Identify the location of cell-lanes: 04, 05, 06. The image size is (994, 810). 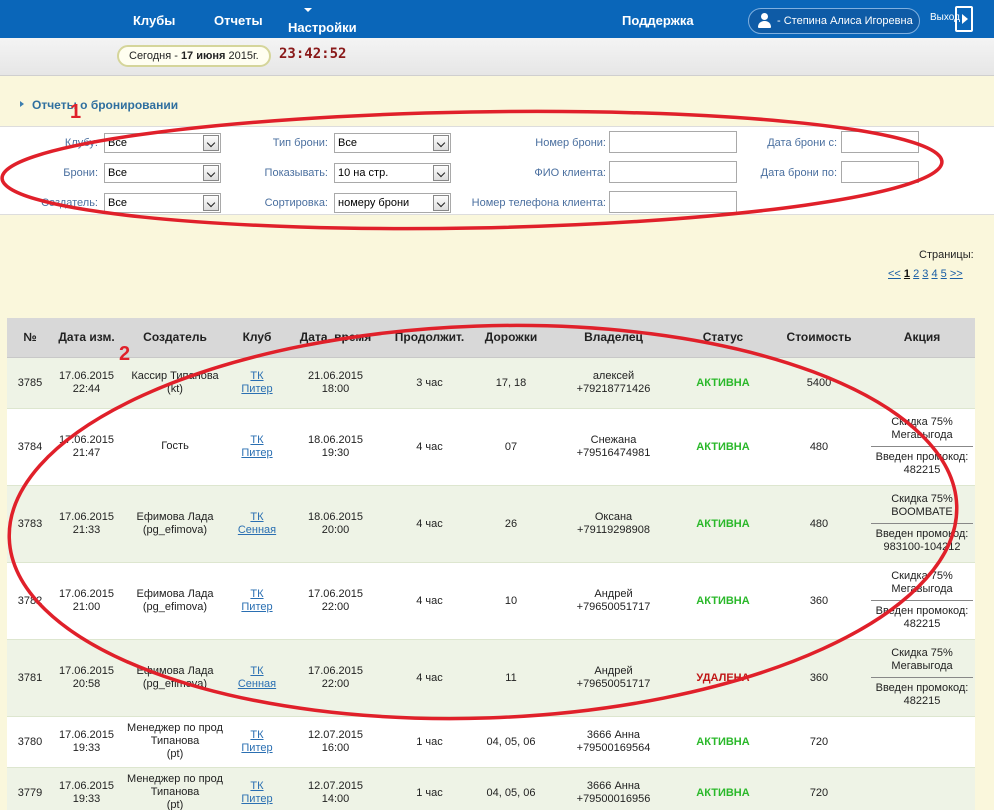
(511, 788).